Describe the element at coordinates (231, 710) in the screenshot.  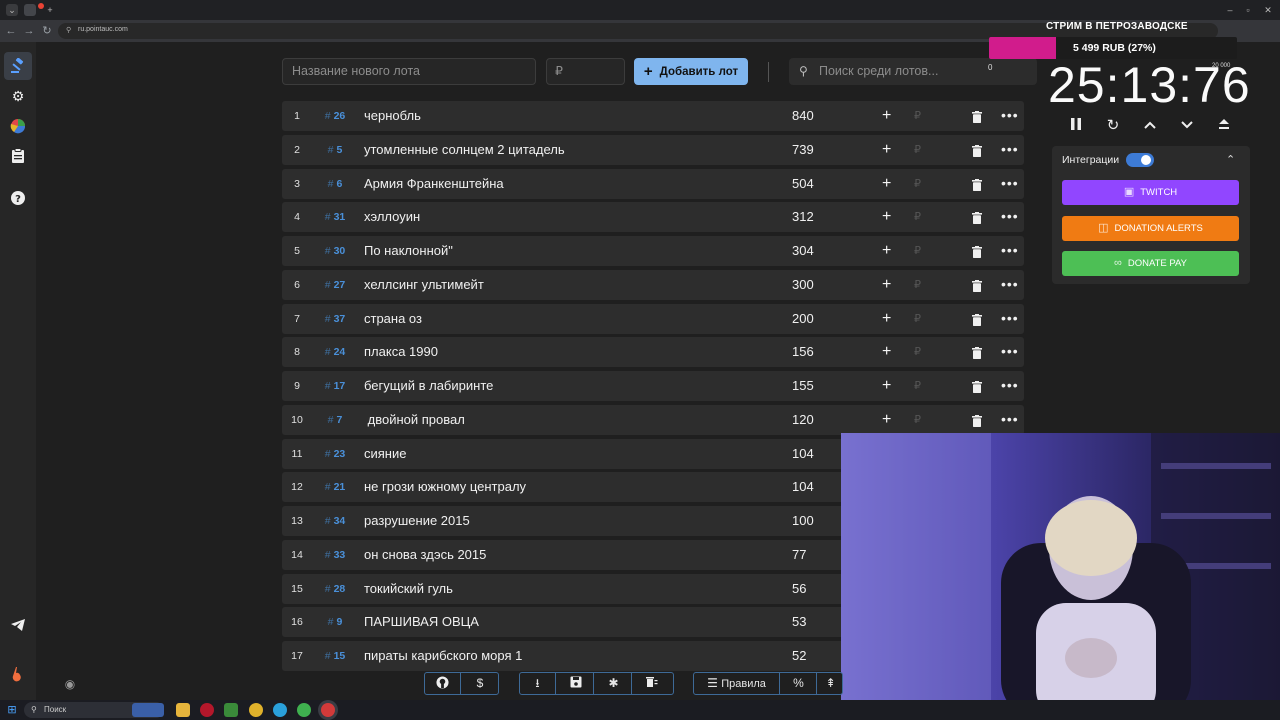
I see `minecraft-icon` at that location.